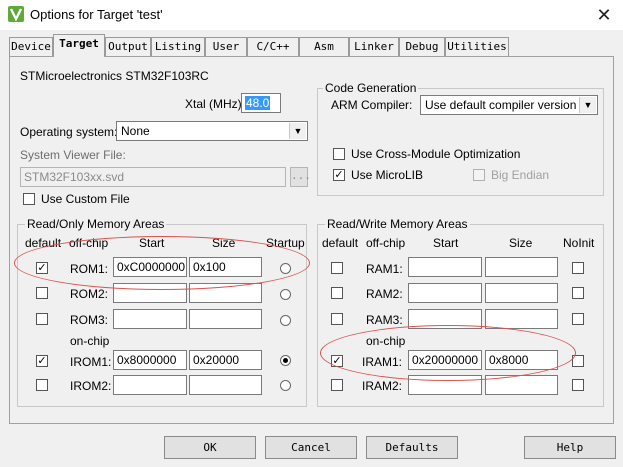 The width and height of the screenshot is (623, 467). What do you see at coordinates (96, 224) in the screenshot?
I see `rom-group-title: Read/Only Memory Areas` at bounding box center [96, 224].